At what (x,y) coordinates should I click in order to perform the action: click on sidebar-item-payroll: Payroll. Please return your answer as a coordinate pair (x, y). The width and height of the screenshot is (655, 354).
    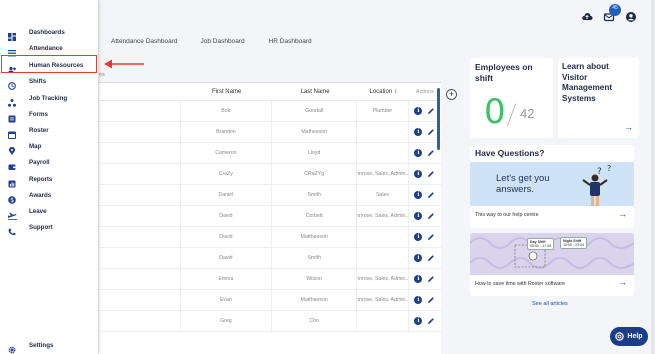
    Looking at the image, I should click on (49, 162).